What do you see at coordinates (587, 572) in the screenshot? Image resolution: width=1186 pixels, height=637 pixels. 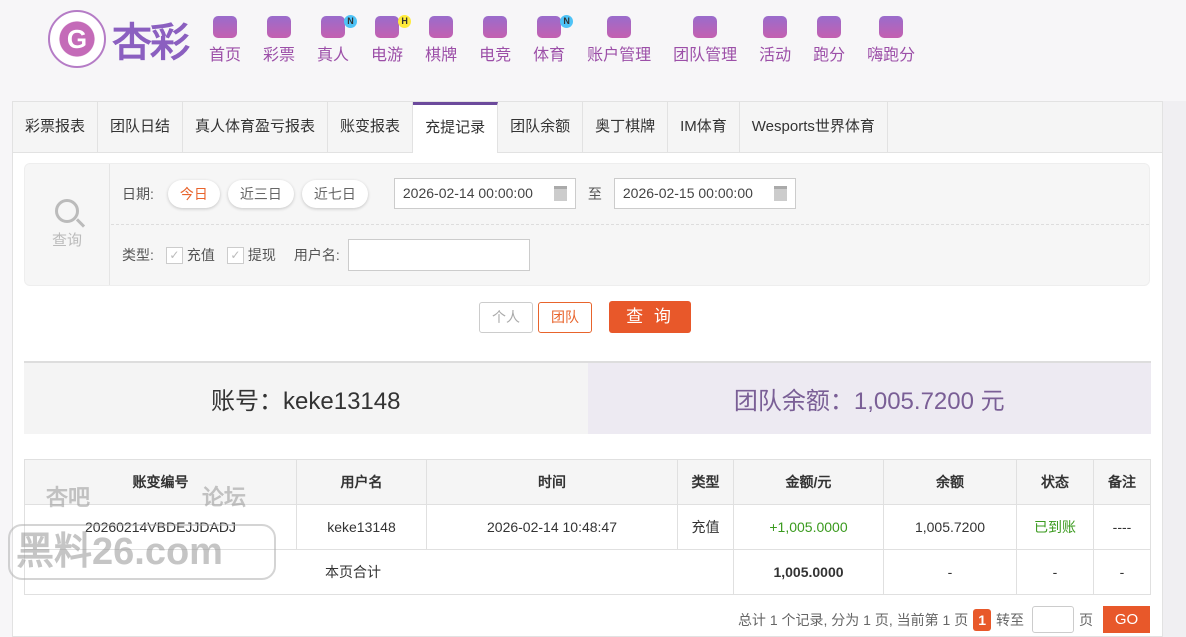 I see `total-row: 本页合计 1,005.0000 - - -` at bounding box center [587, 572].